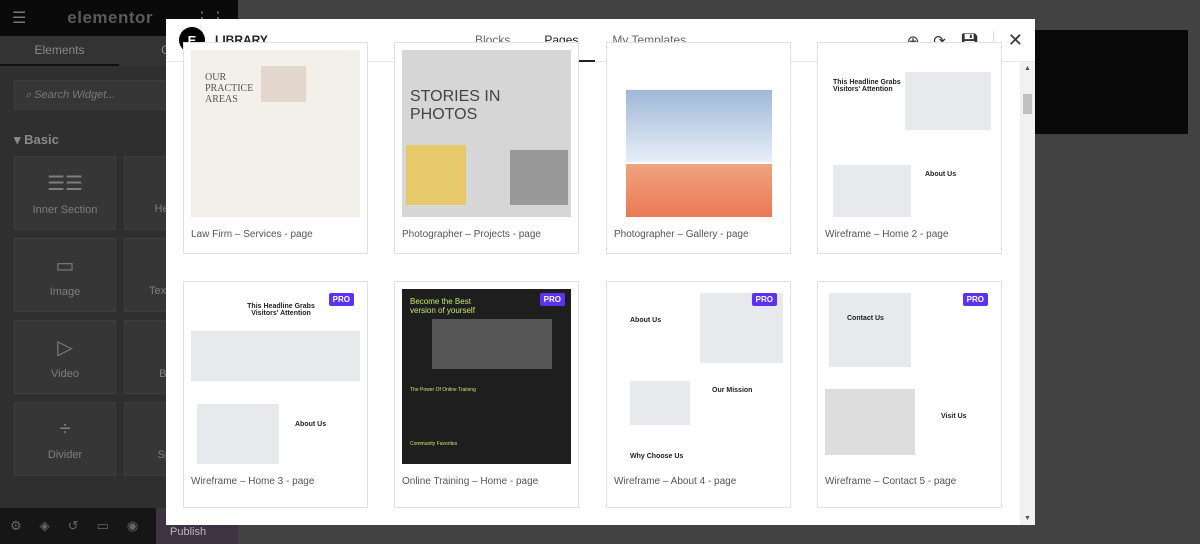 The width and height of the screenshot is (1200, 544). I want to click on navigator-icon: ◈, so click(45, 526).